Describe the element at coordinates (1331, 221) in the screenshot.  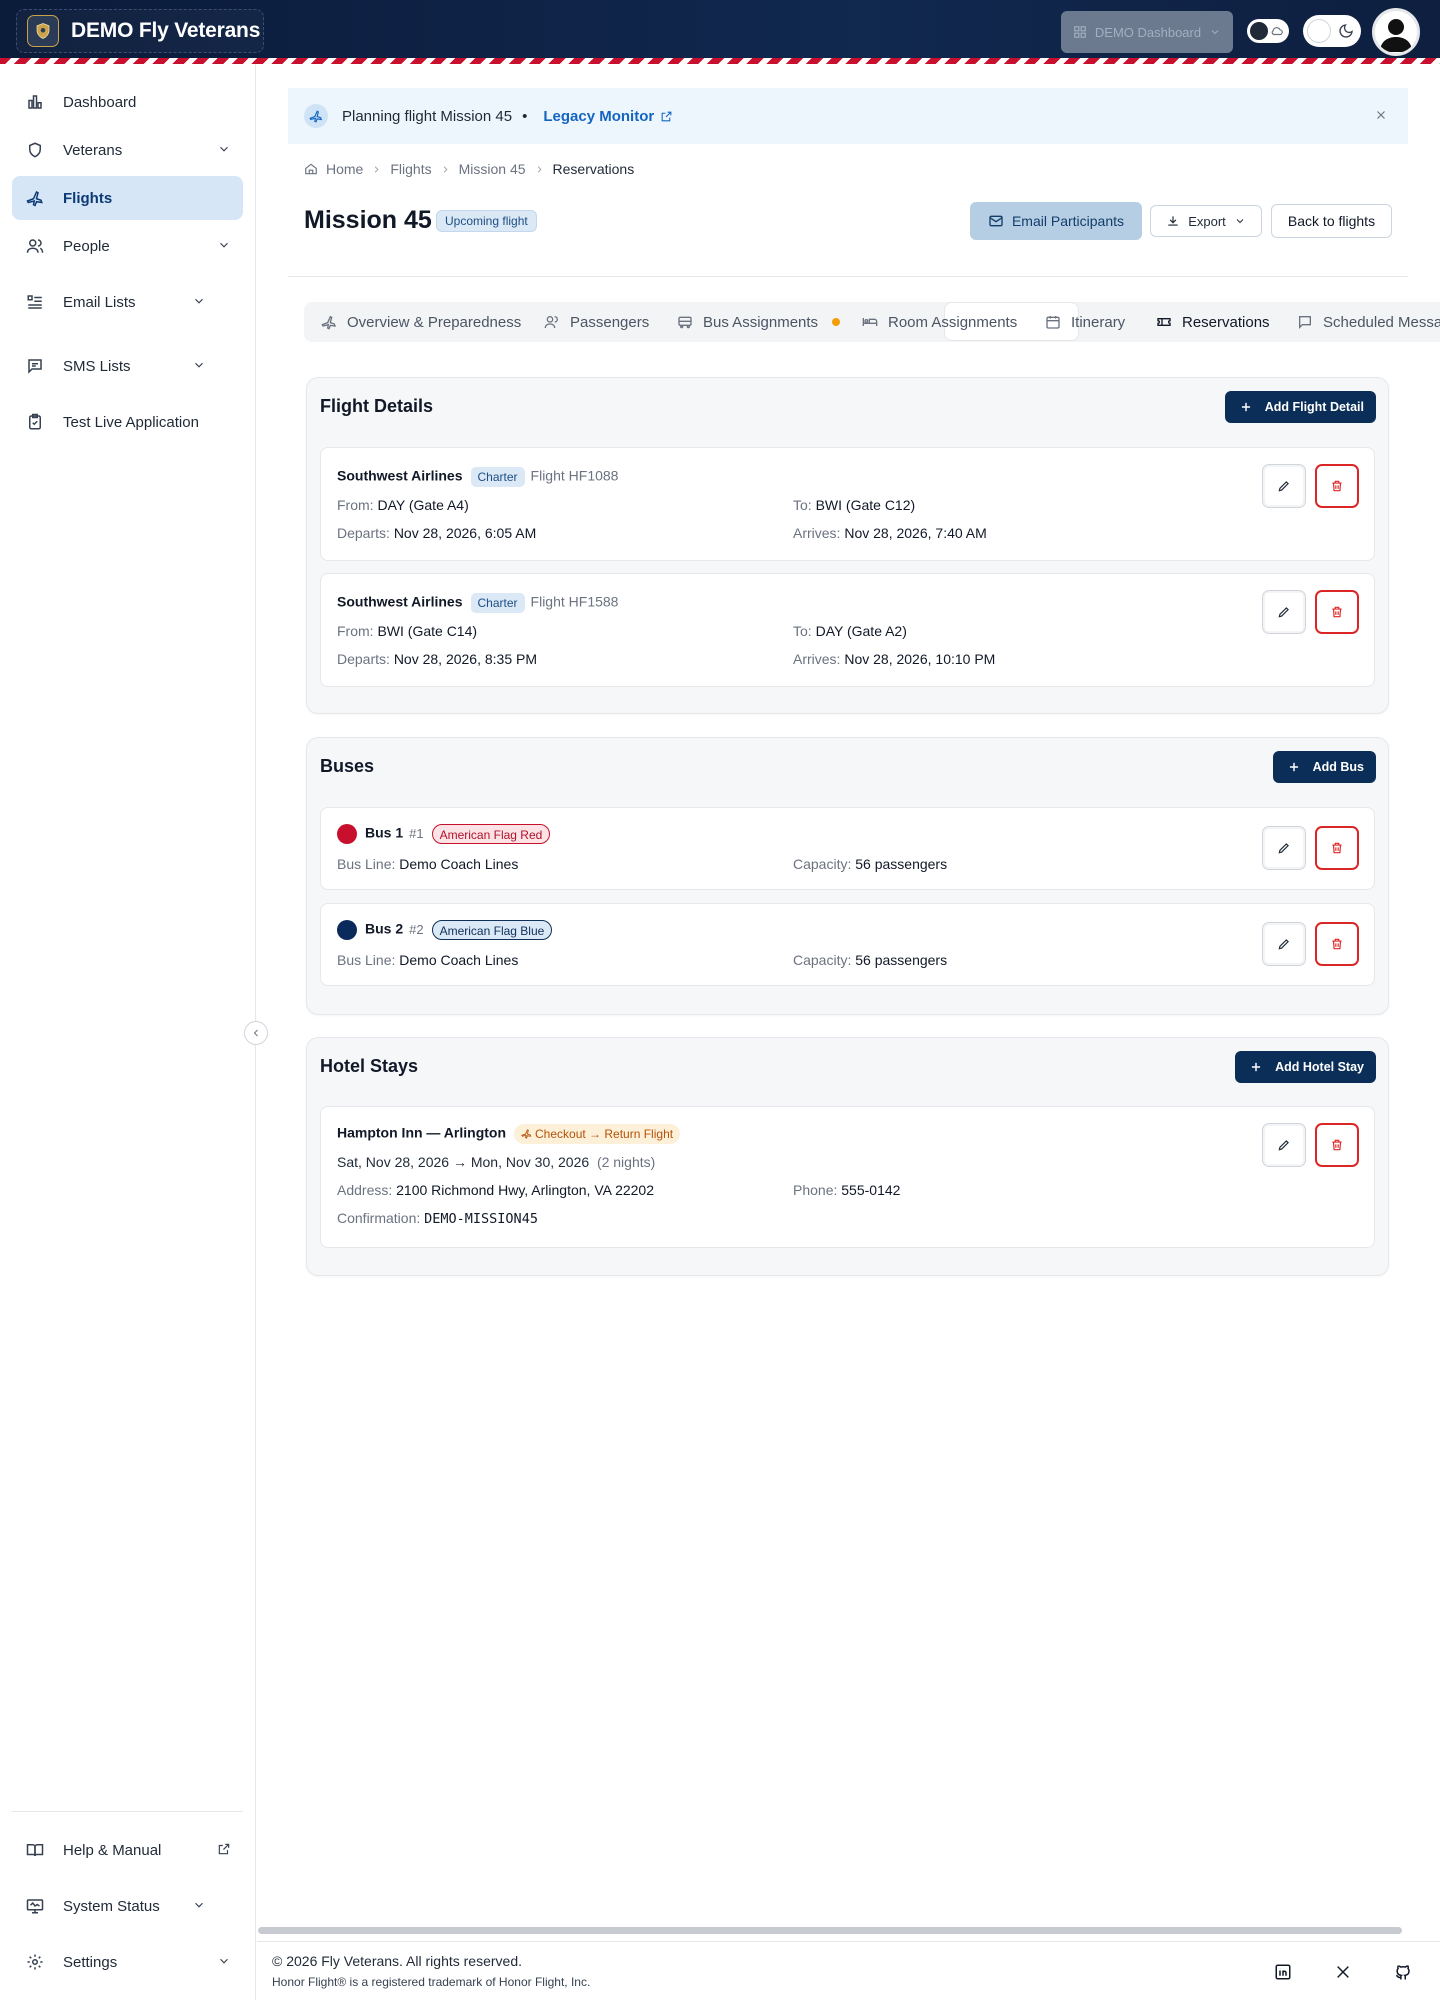
I see `back-to-flights-button: Back to flights` at that location.